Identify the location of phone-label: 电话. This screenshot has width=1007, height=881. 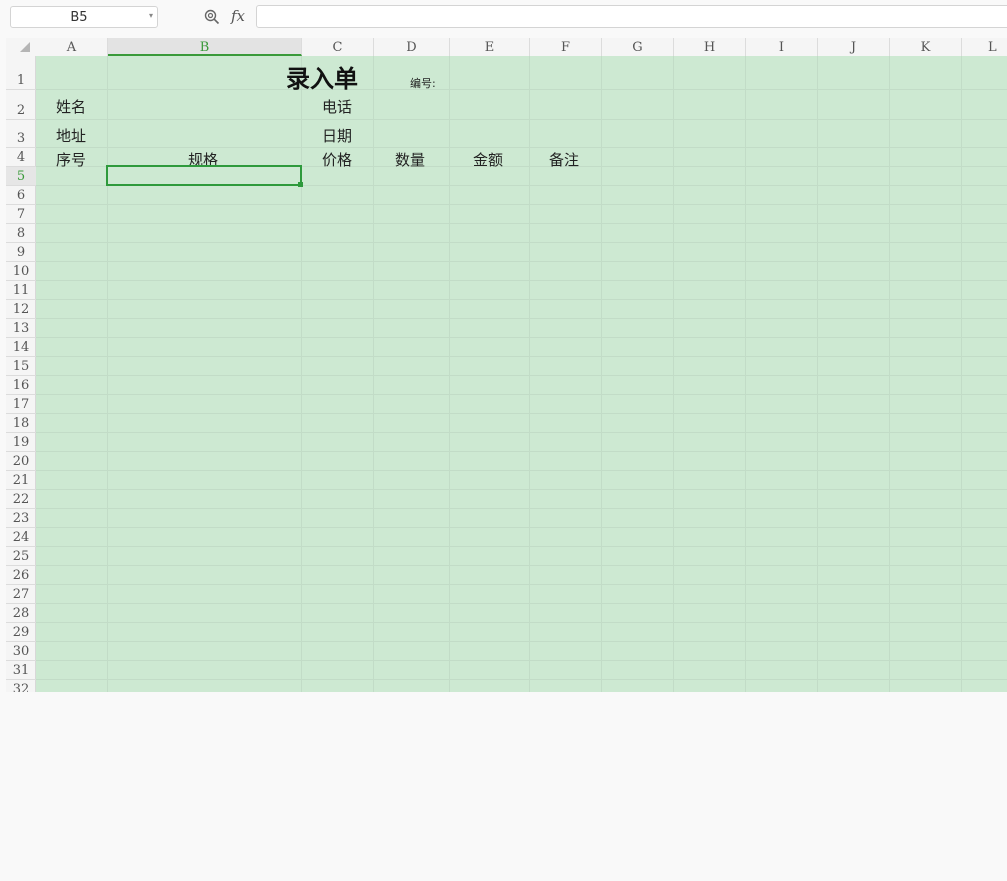
(337, 107).